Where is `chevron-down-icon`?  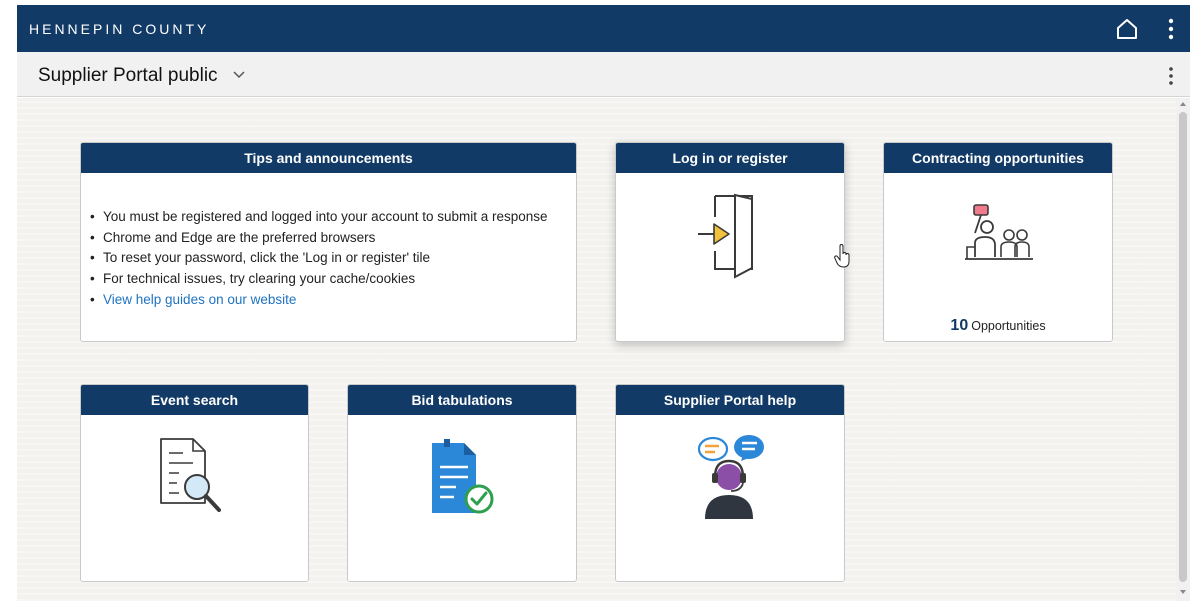 chevron-down-icon is located at coordinates (239, 75).